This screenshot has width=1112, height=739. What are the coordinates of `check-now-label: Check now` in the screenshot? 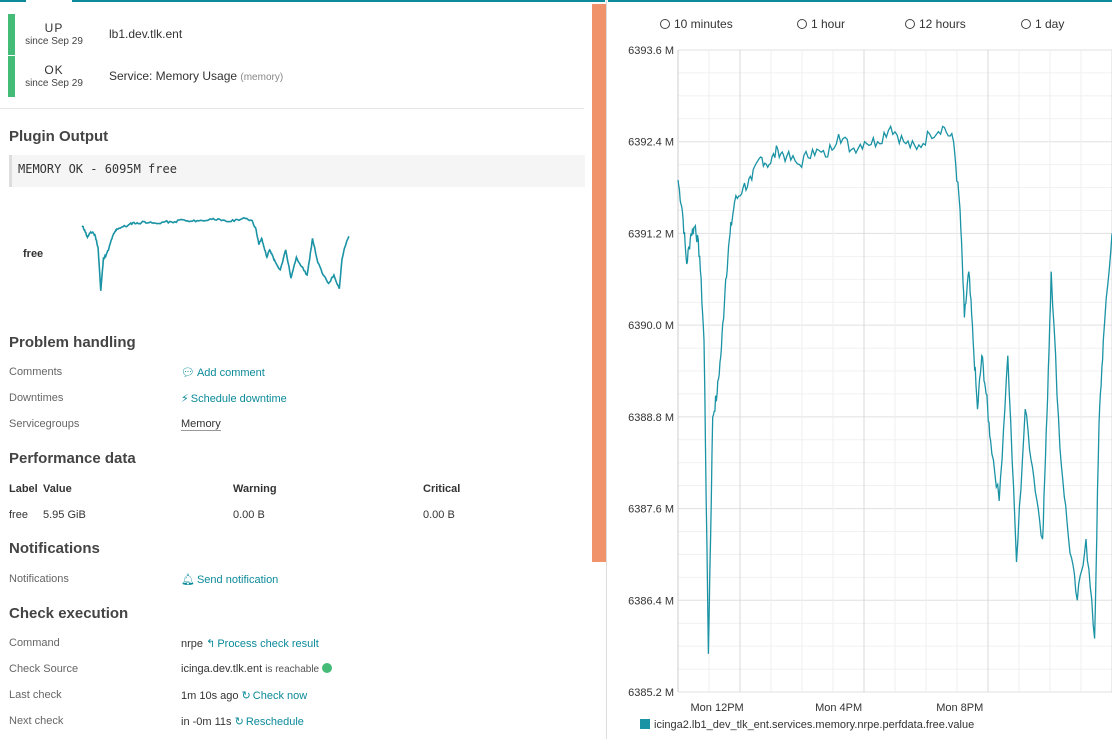 It's located at (280, 696).